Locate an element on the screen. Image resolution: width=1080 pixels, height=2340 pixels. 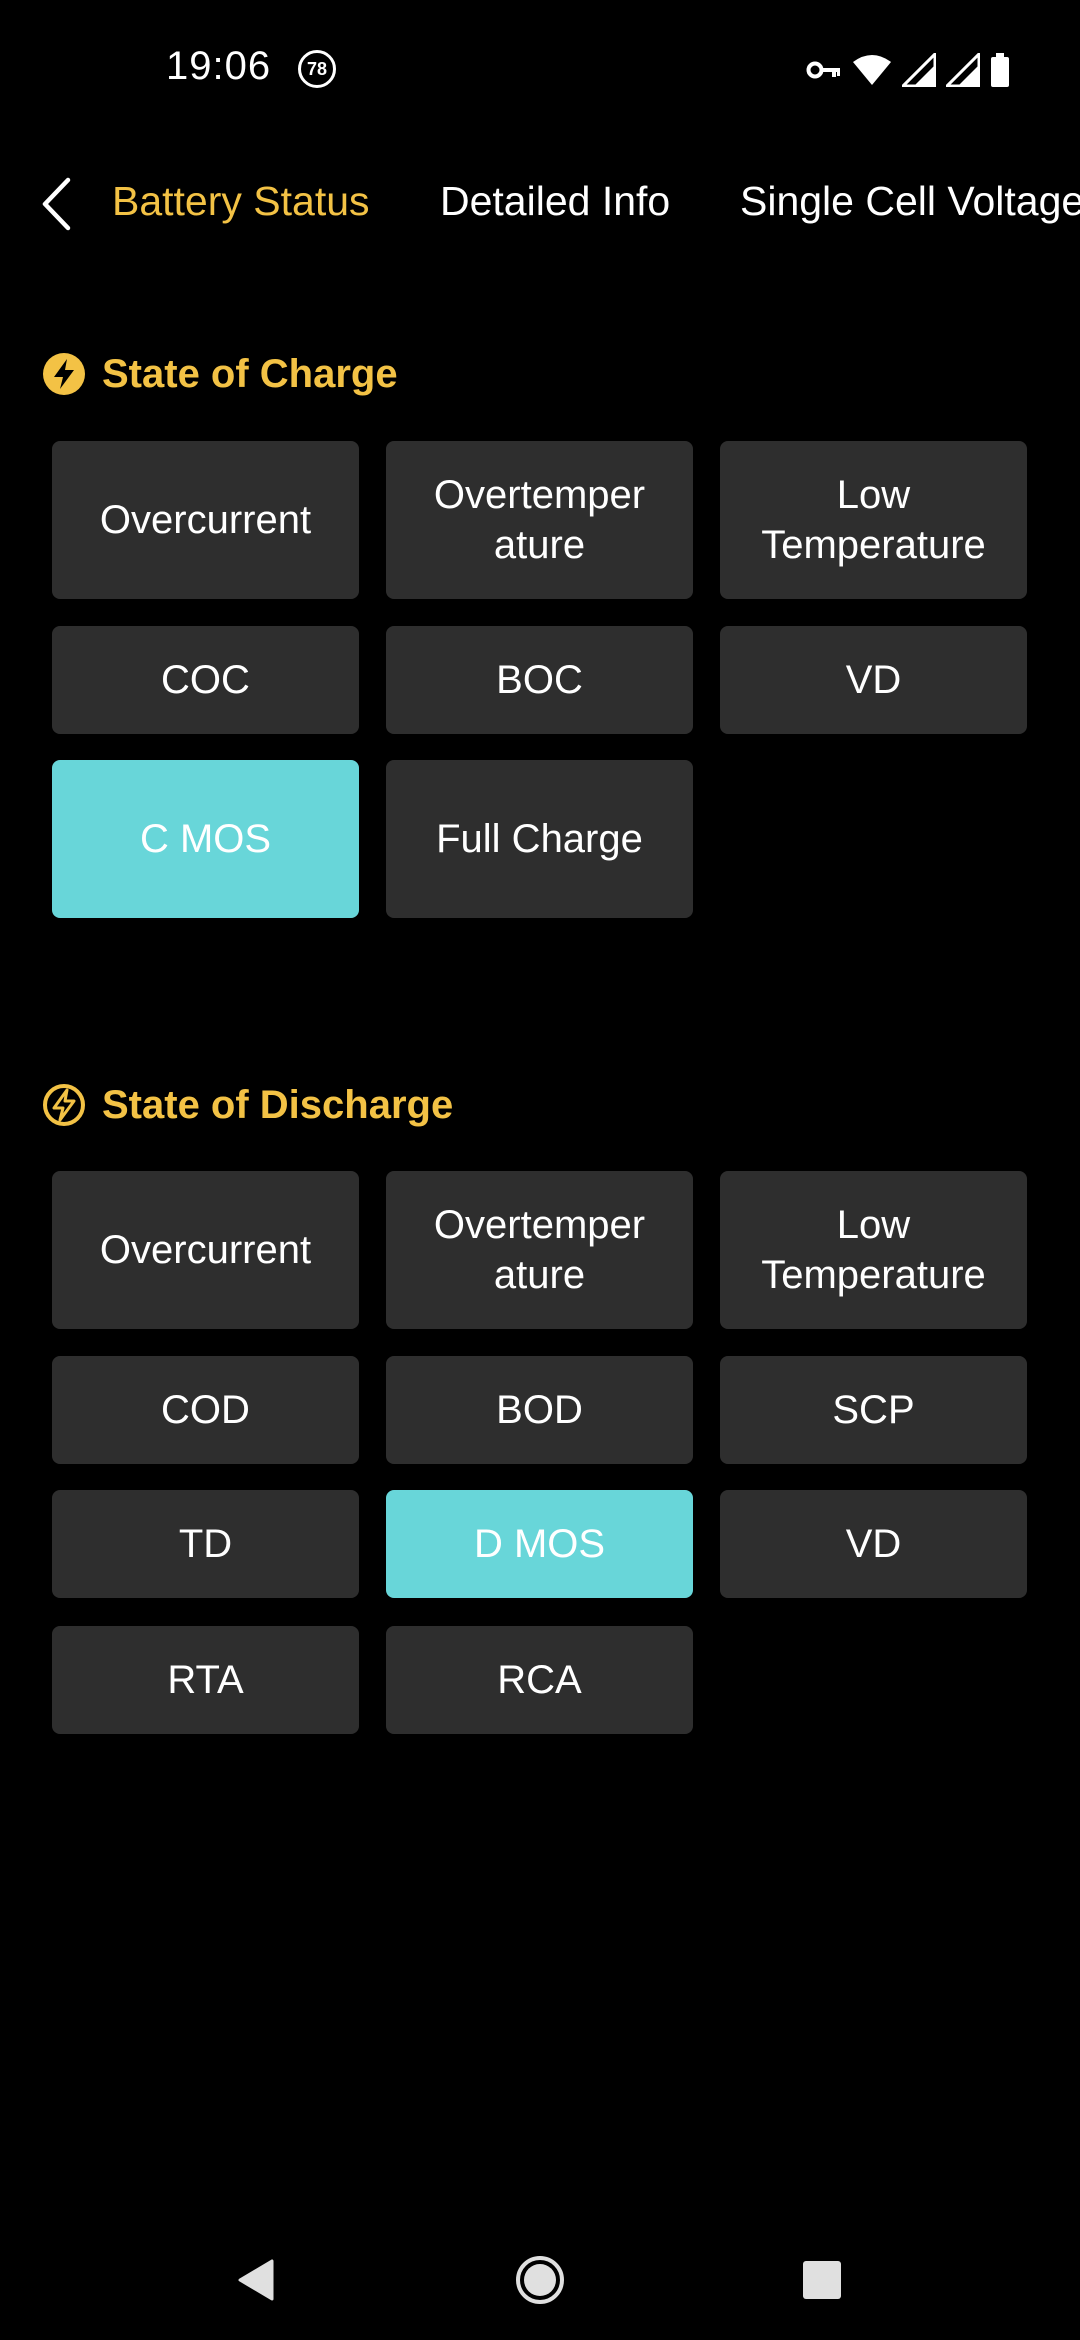
status-icons is located at coordinates (908, 70).